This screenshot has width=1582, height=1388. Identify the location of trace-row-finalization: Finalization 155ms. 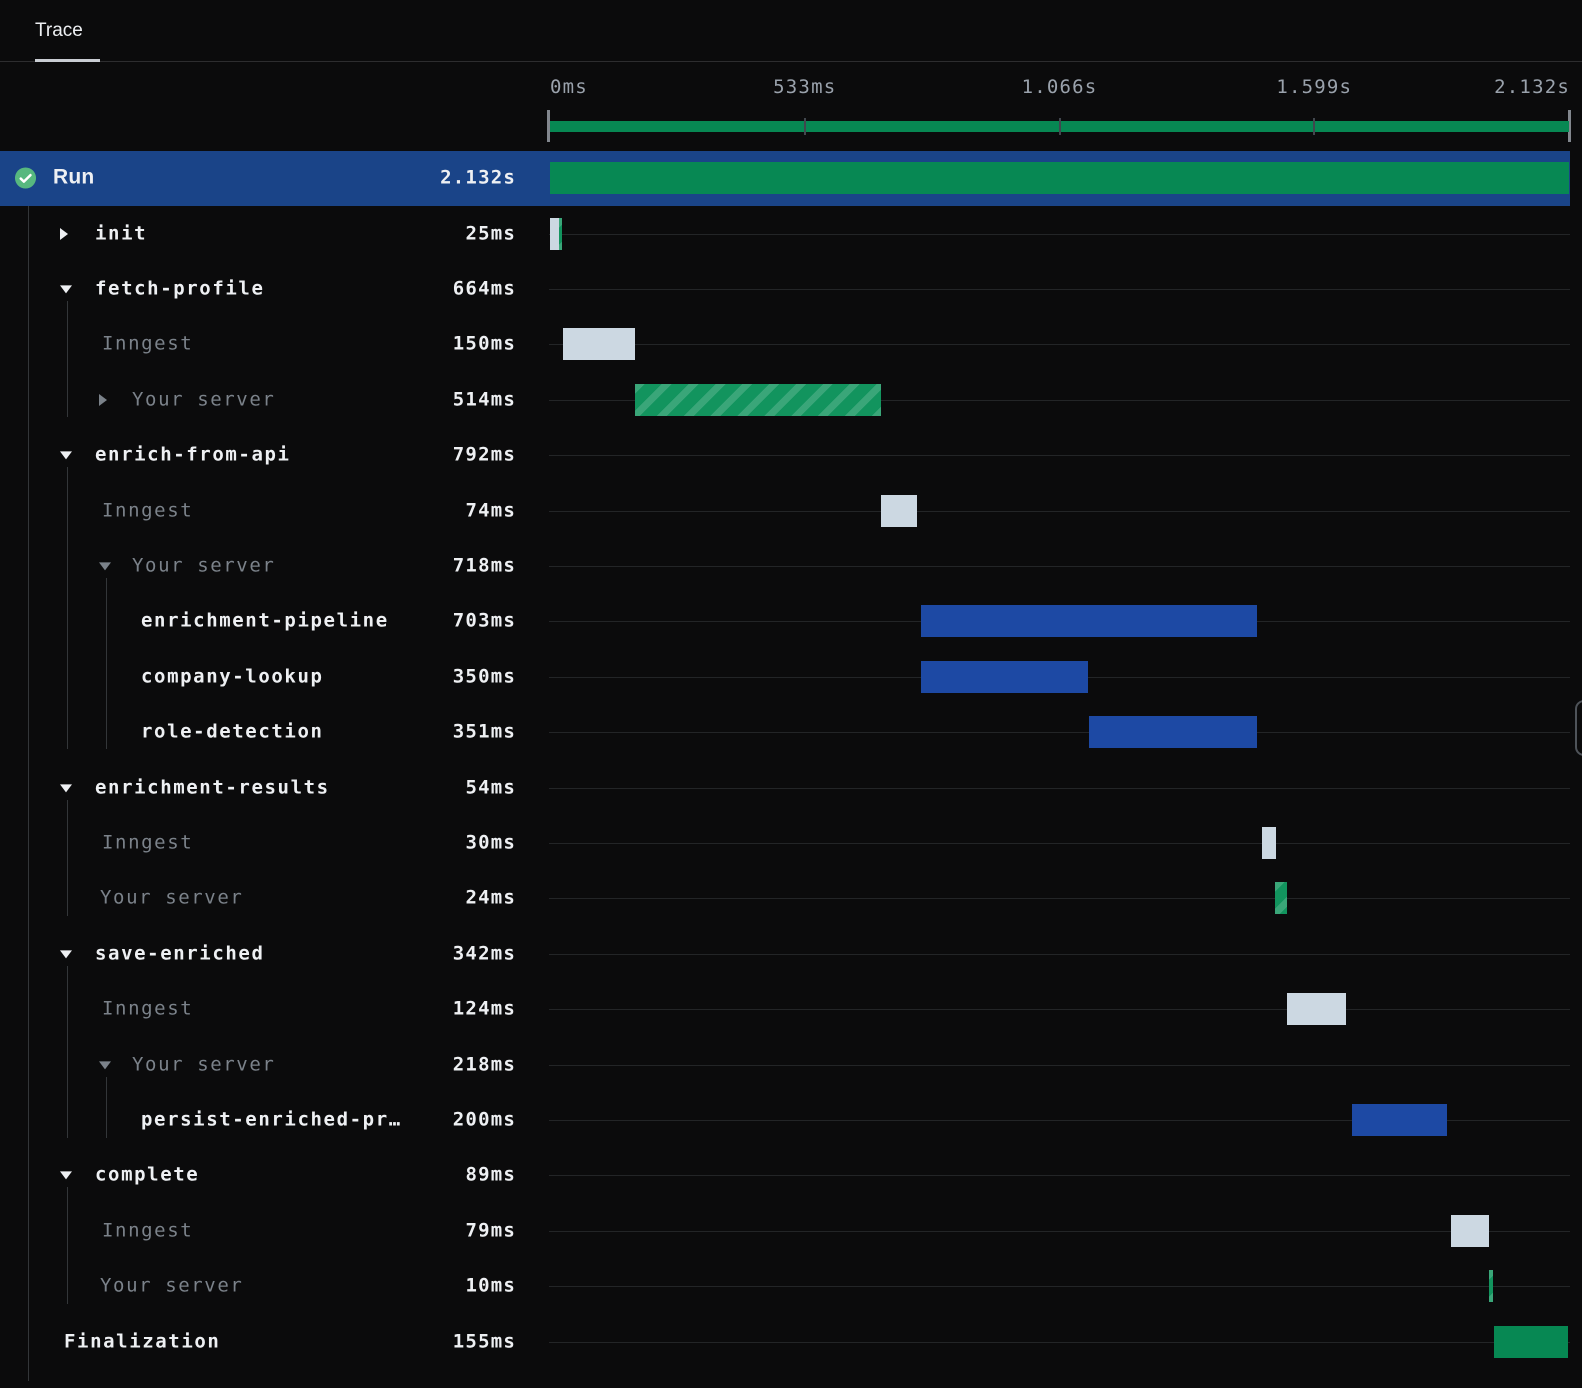
(791, 1341).